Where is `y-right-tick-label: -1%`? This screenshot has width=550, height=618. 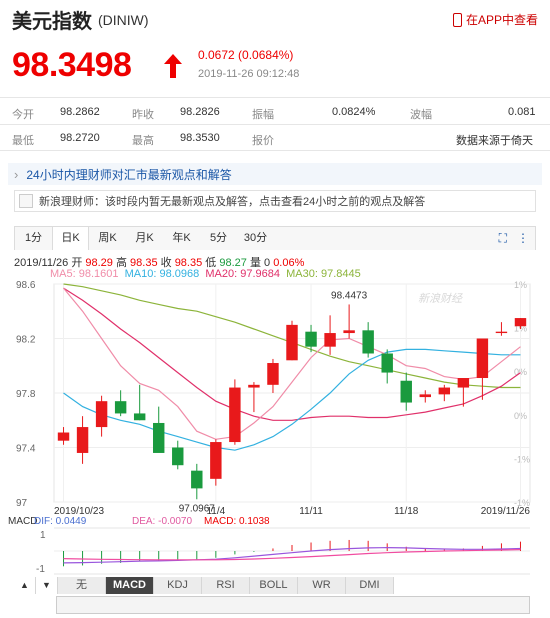 y-right-tick-label: -1% is located at coordinates (522, 459).